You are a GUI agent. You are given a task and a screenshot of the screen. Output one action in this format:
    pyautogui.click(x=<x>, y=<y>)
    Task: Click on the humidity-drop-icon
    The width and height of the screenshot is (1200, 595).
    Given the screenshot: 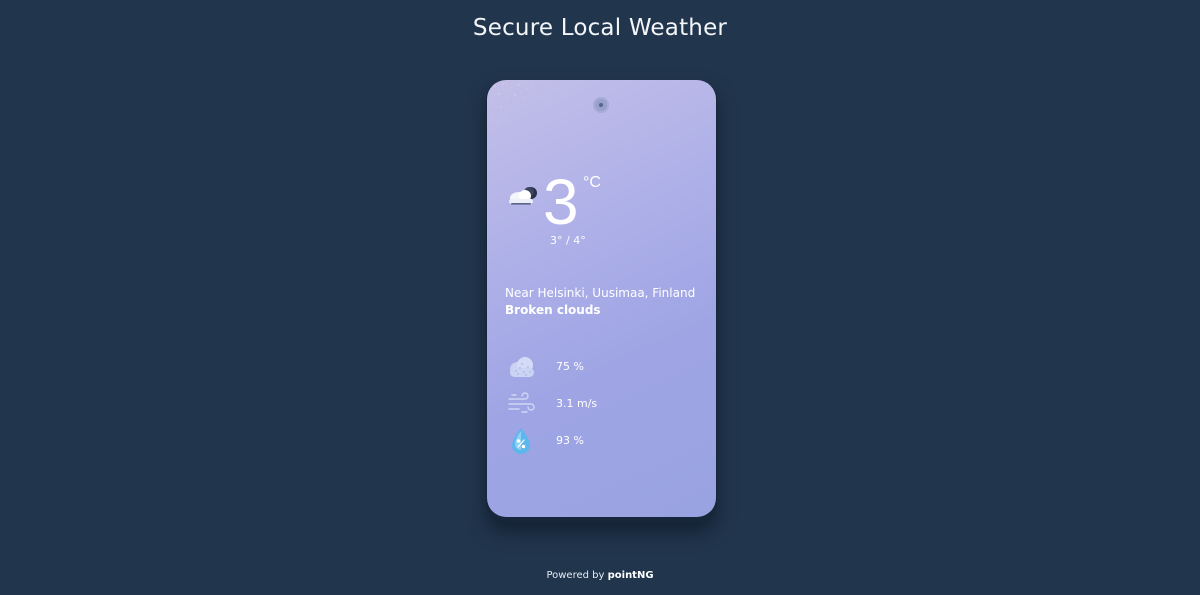 What is the action you would take?
    pyautogui.click(x=521, y=441)
    